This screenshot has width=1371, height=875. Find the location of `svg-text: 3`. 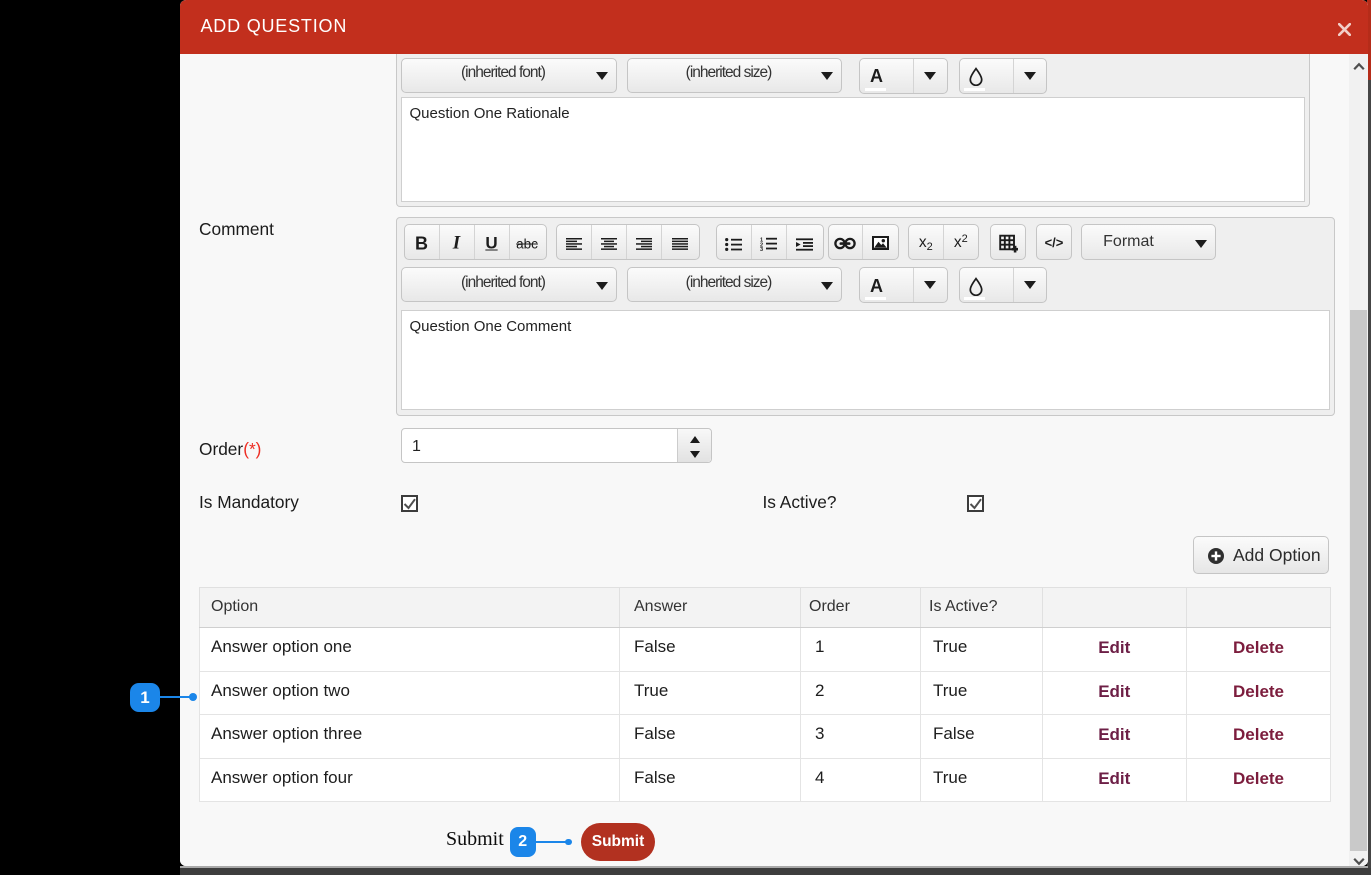

svg-text: 3 is located at coordinates (761, 249).